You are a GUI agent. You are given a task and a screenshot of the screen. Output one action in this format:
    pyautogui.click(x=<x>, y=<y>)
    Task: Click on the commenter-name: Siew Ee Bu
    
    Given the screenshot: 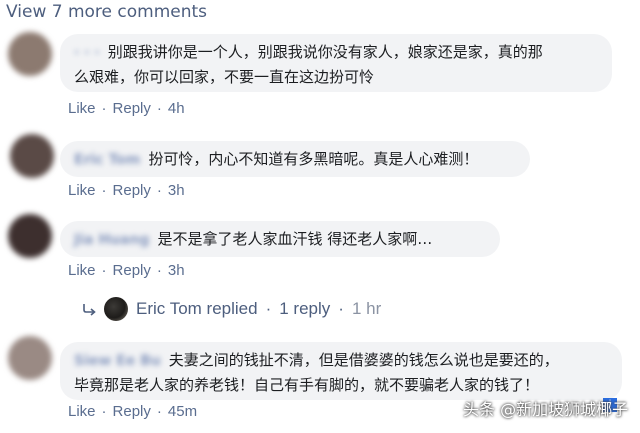 What is the action you would take?
    pyautogui.click(x=117, y=361)
    